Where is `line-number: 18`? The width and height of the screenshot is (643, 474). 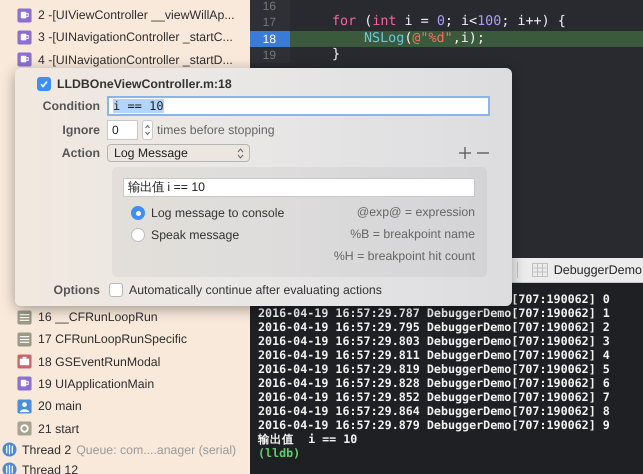
line-number: 18 is located at coordinates (270, 38).